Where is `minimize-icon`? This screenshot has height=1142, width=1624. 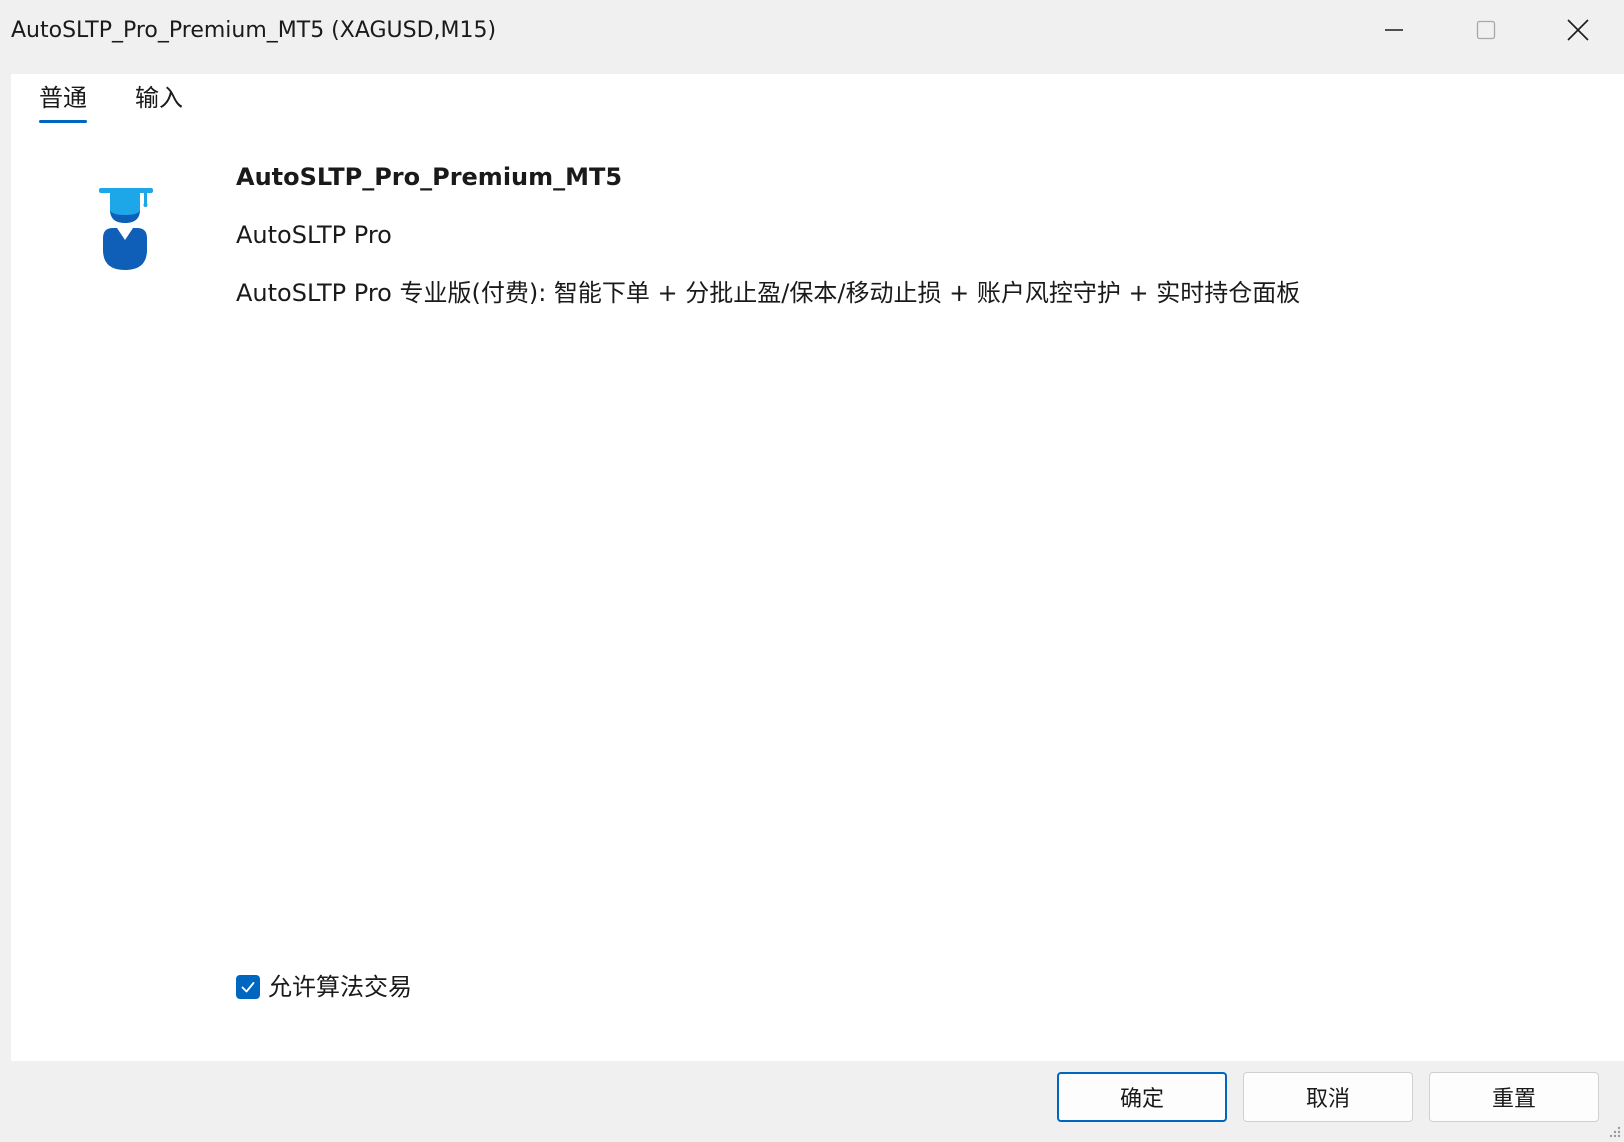
minimize-icon is located at coordinates (1394, 30).